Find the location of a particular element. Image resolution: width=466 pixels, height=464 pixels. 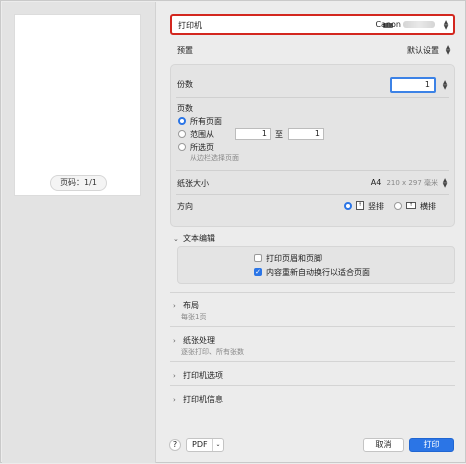

range-from-input: 1 is located at coordinates (253, 134).